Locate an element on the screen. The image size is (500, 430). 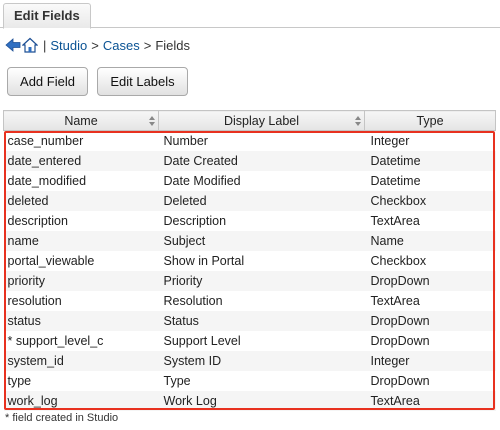
field-name-link: case_number is located at coordinates (81, 141).